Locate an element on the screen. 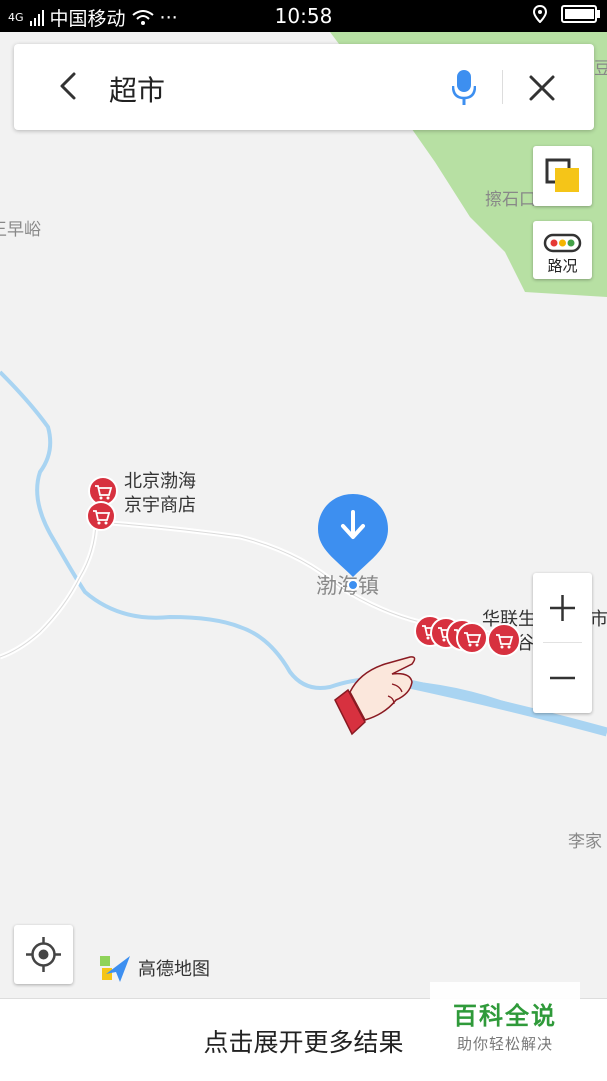 This screenshot has width=607, height=1081. brand-name: 高德地图 is located at coordinates (174, 969).